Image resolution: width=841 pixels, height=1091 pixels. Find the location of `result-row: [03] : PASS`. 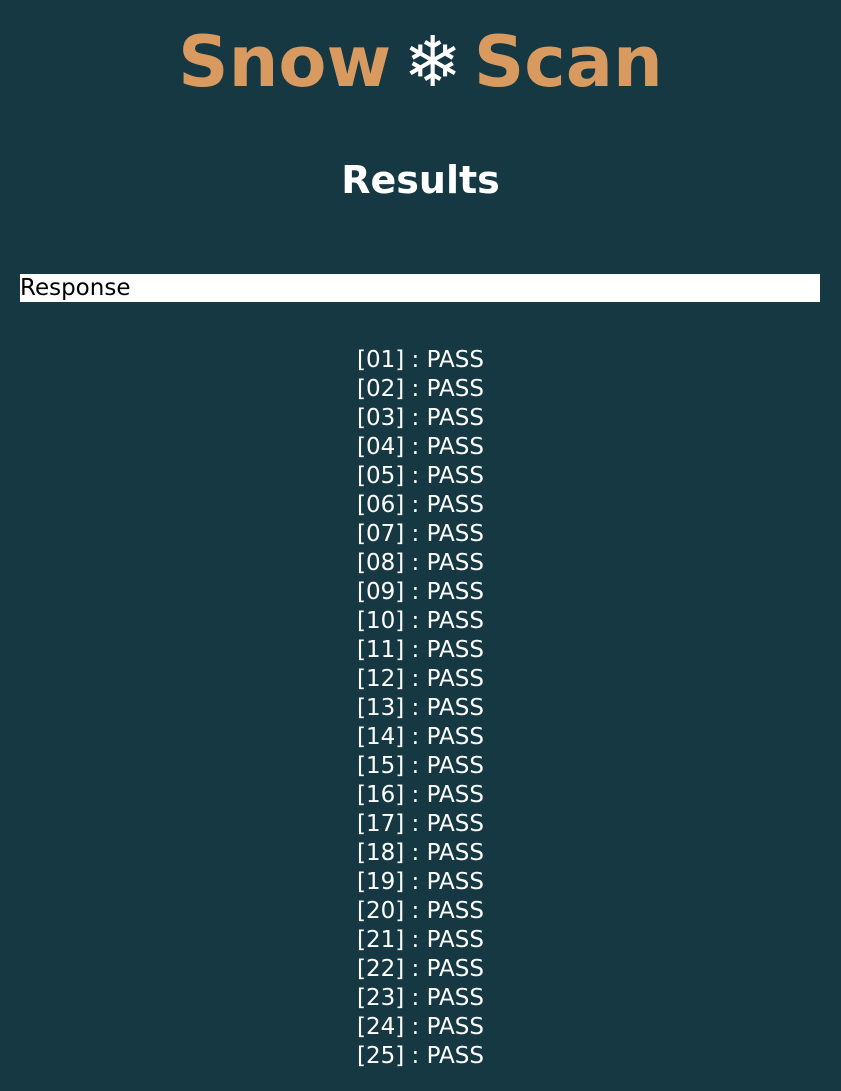

result-row: [03] : PASS is located at coordinates (420, 418).